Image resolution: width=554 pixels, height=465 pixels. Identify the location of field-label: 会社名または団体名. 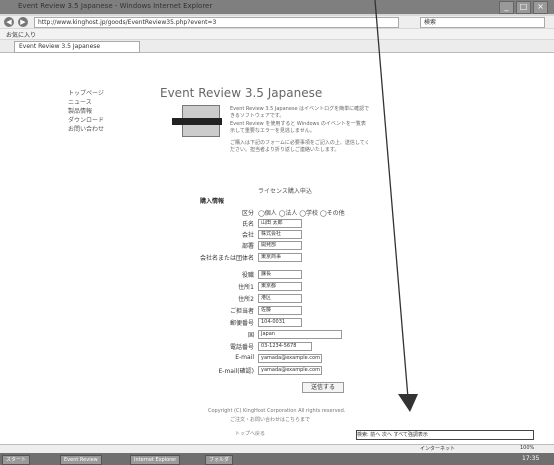
(226, 258).